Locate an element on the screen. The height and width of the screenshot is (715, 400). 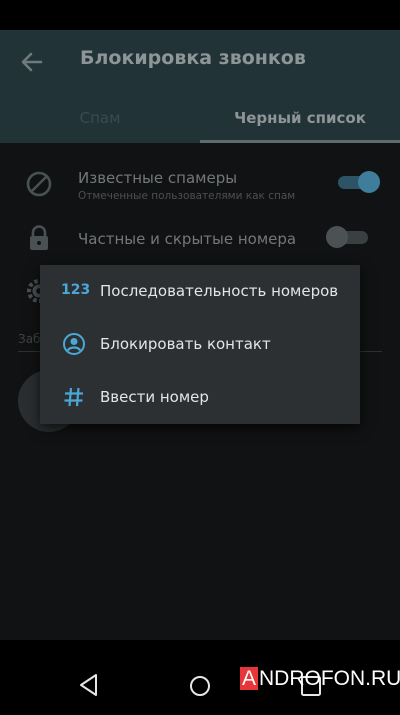
menu-item-label: Ввести номер is located at coordinates (154, 397).